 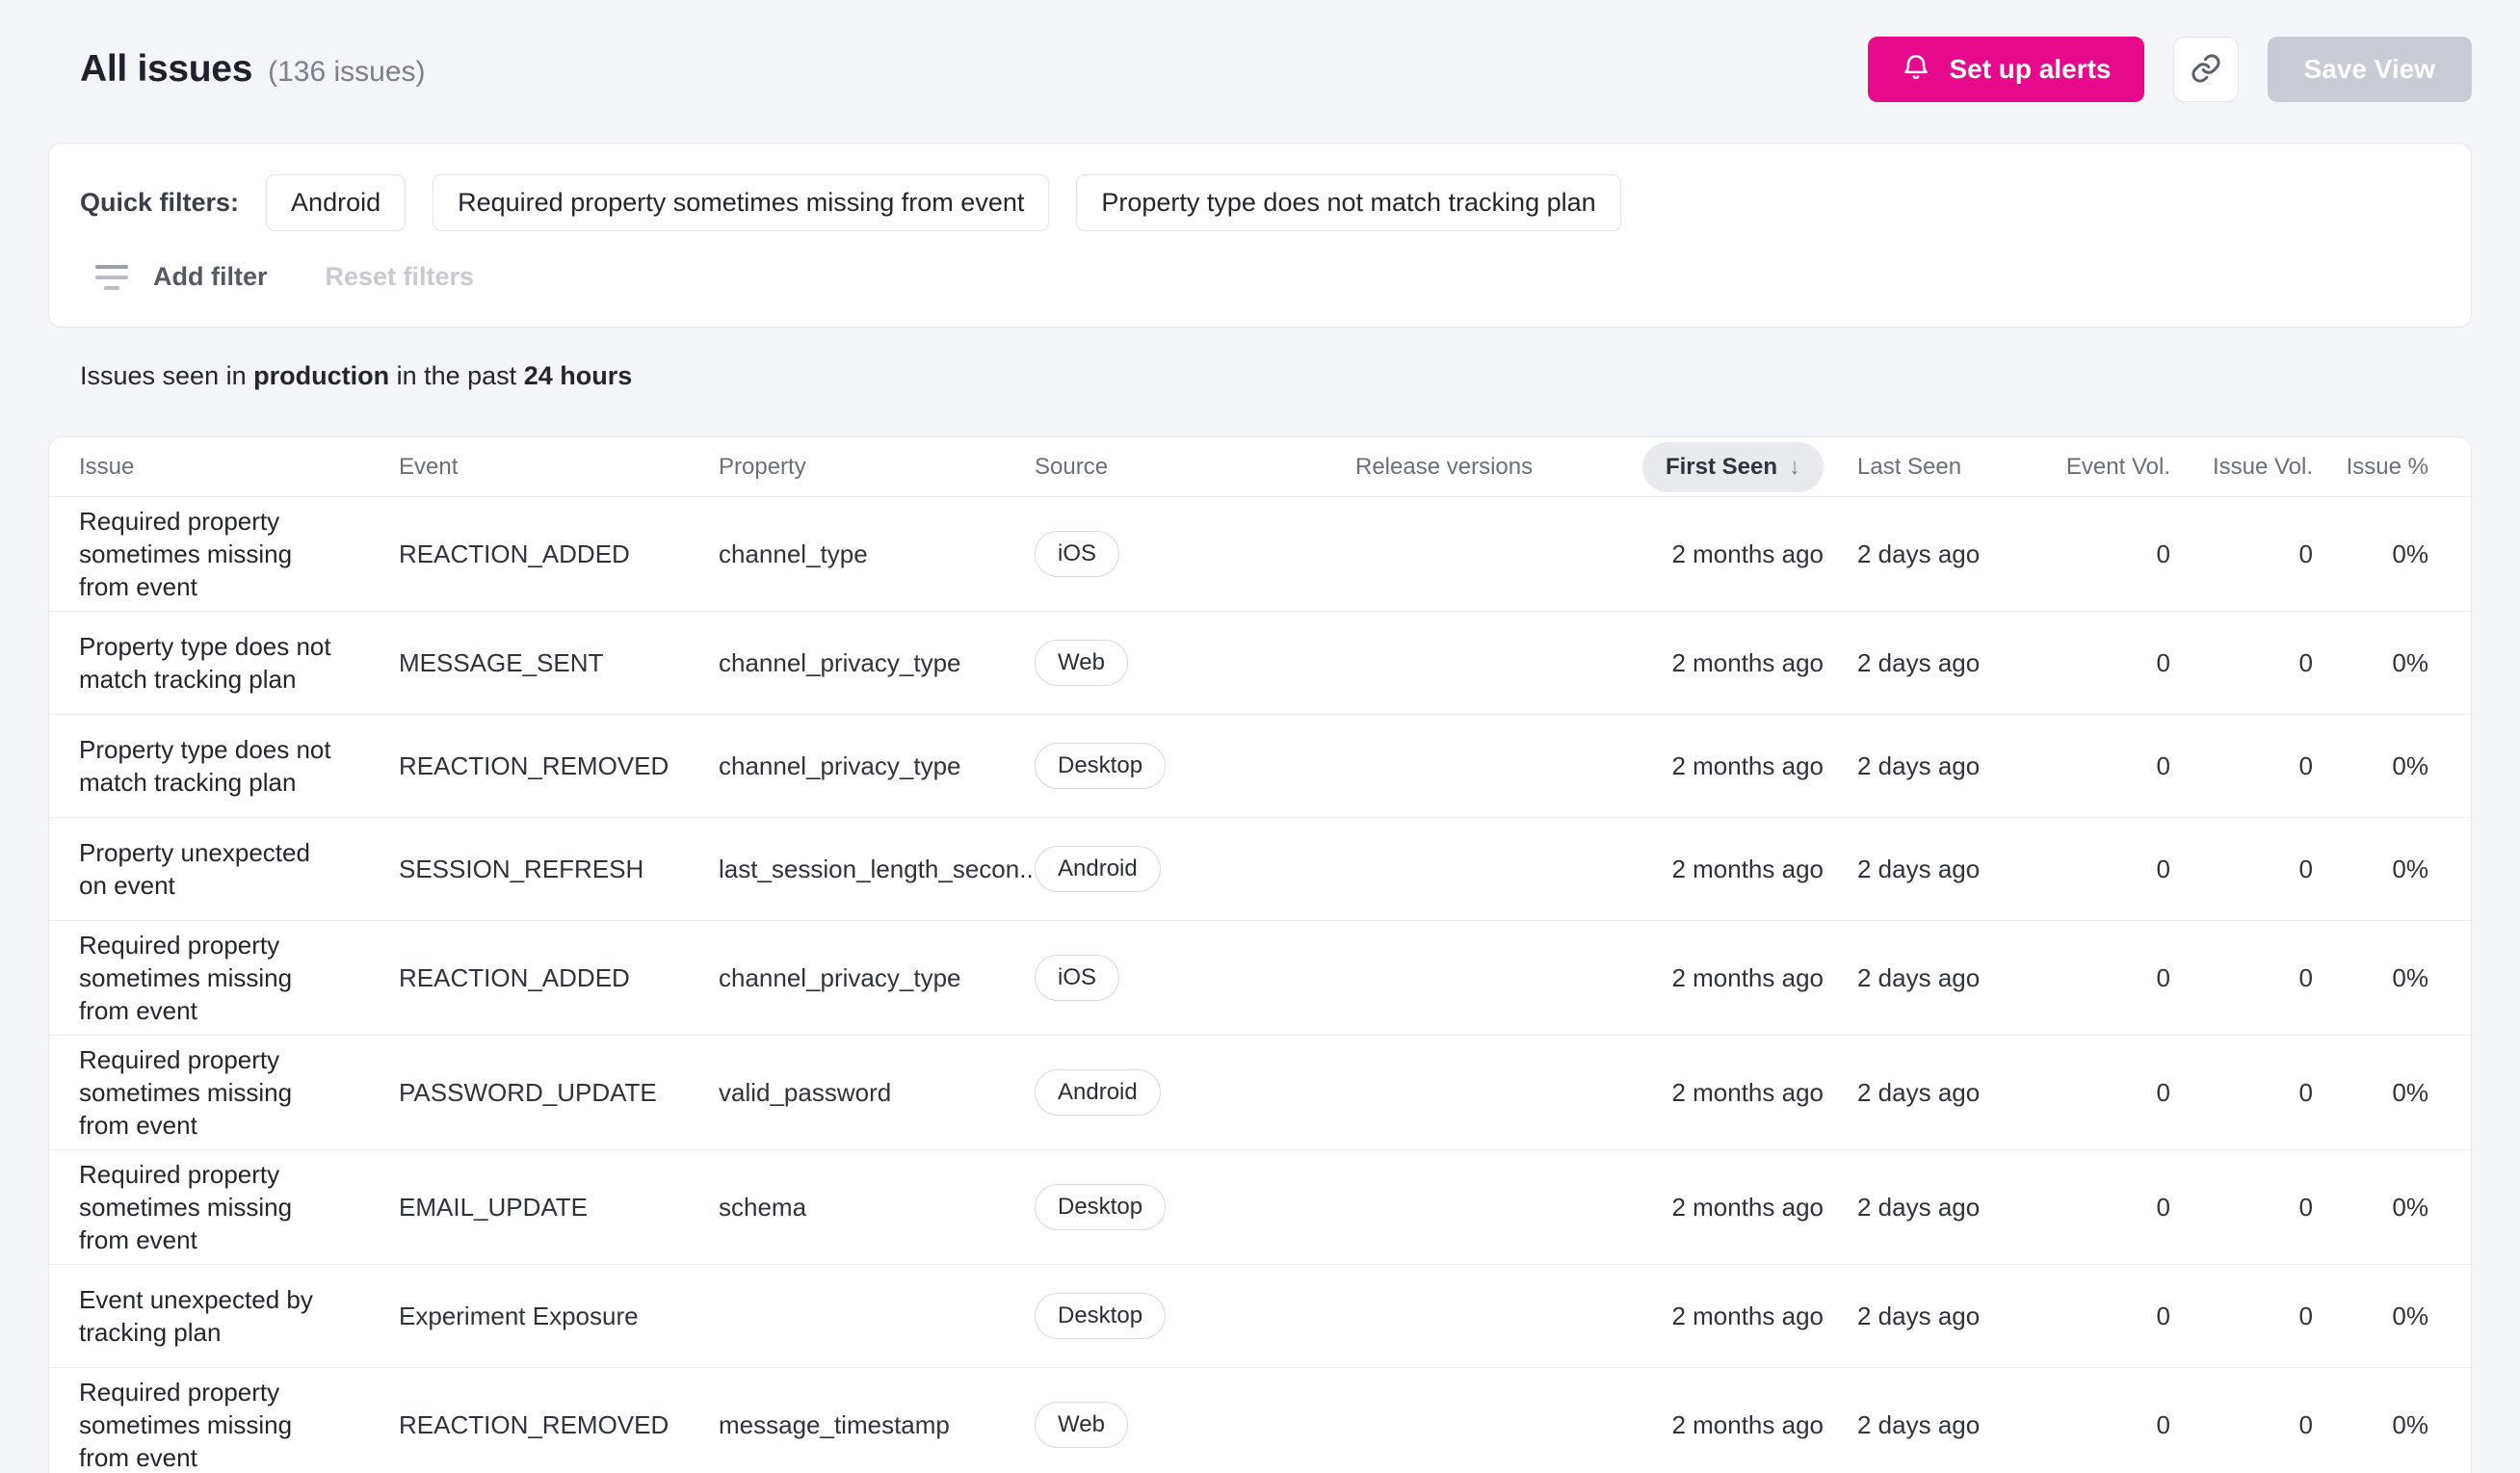 I want to click on add-filter-button: Add filter, so click(x=210, y=277).